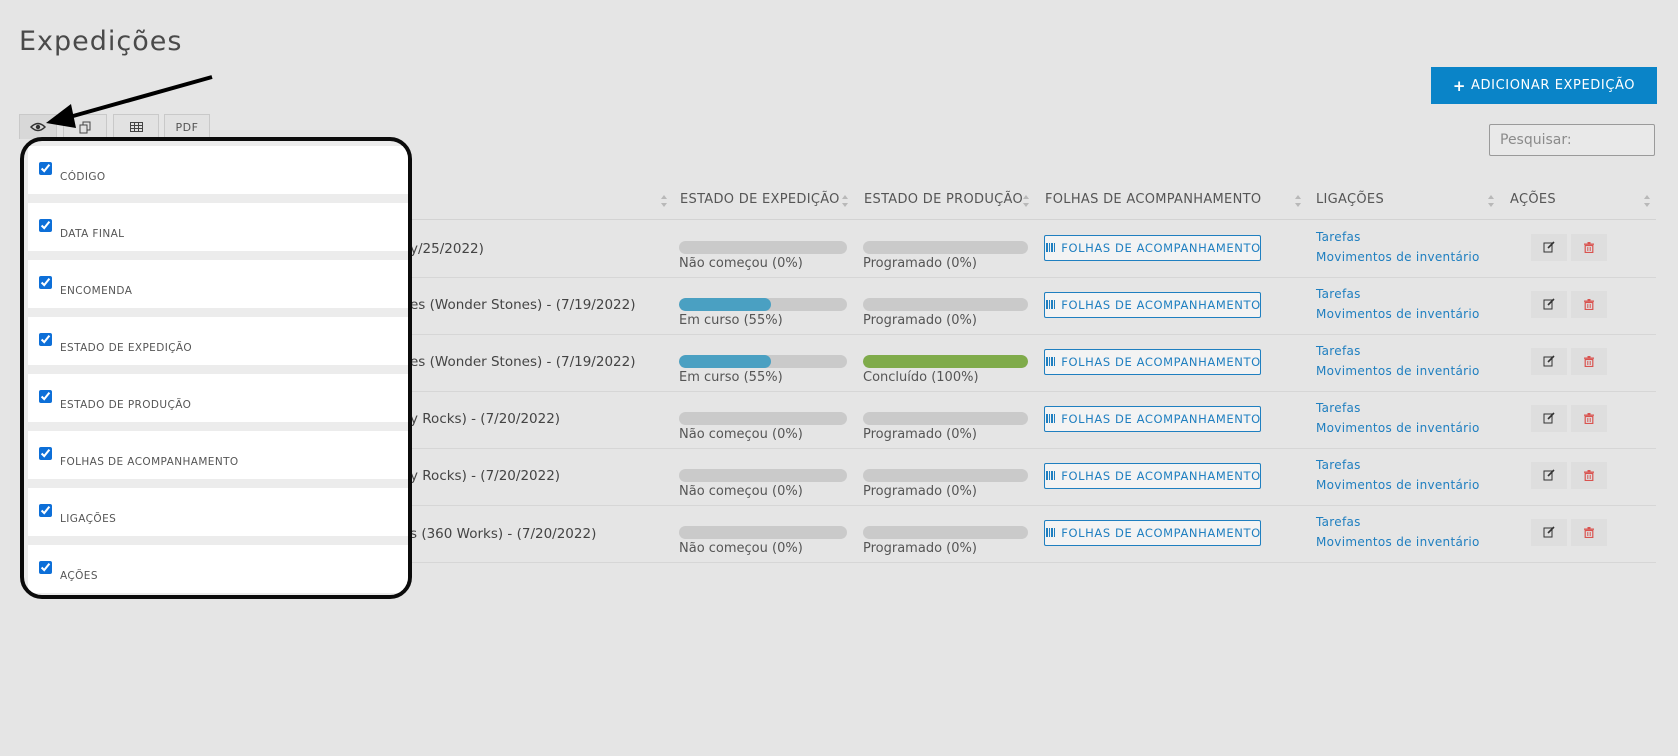  What do you see at coordinates (129, 101) in the screenshot?
I see `callout-arrow` at bounding box center [129, 101].